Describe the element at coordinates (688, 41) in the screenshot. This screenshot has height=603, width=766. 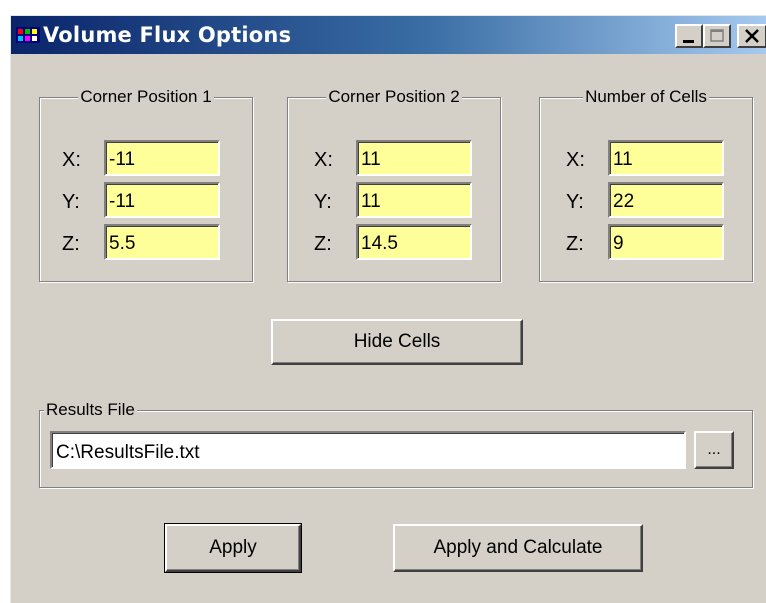
I see `minimize-icon` at that location.